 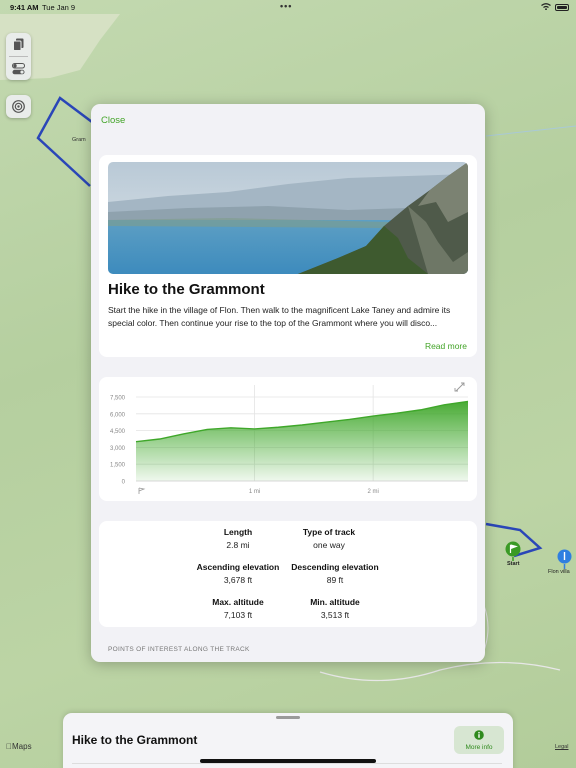 I want to click on stat-max-altitude-value: 7,103 ft, so click(x=238, y=615).